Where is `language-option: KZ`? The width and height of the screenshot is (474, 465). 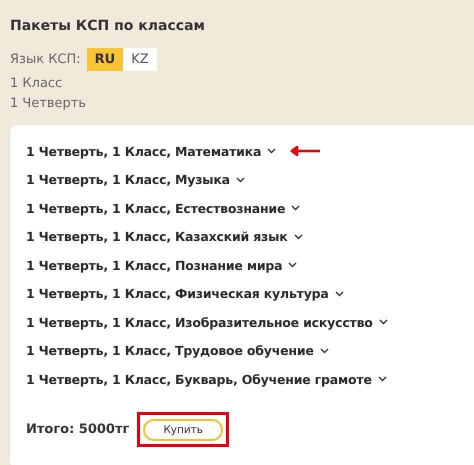
language-option: KZ is located at coordinates (140, 59).